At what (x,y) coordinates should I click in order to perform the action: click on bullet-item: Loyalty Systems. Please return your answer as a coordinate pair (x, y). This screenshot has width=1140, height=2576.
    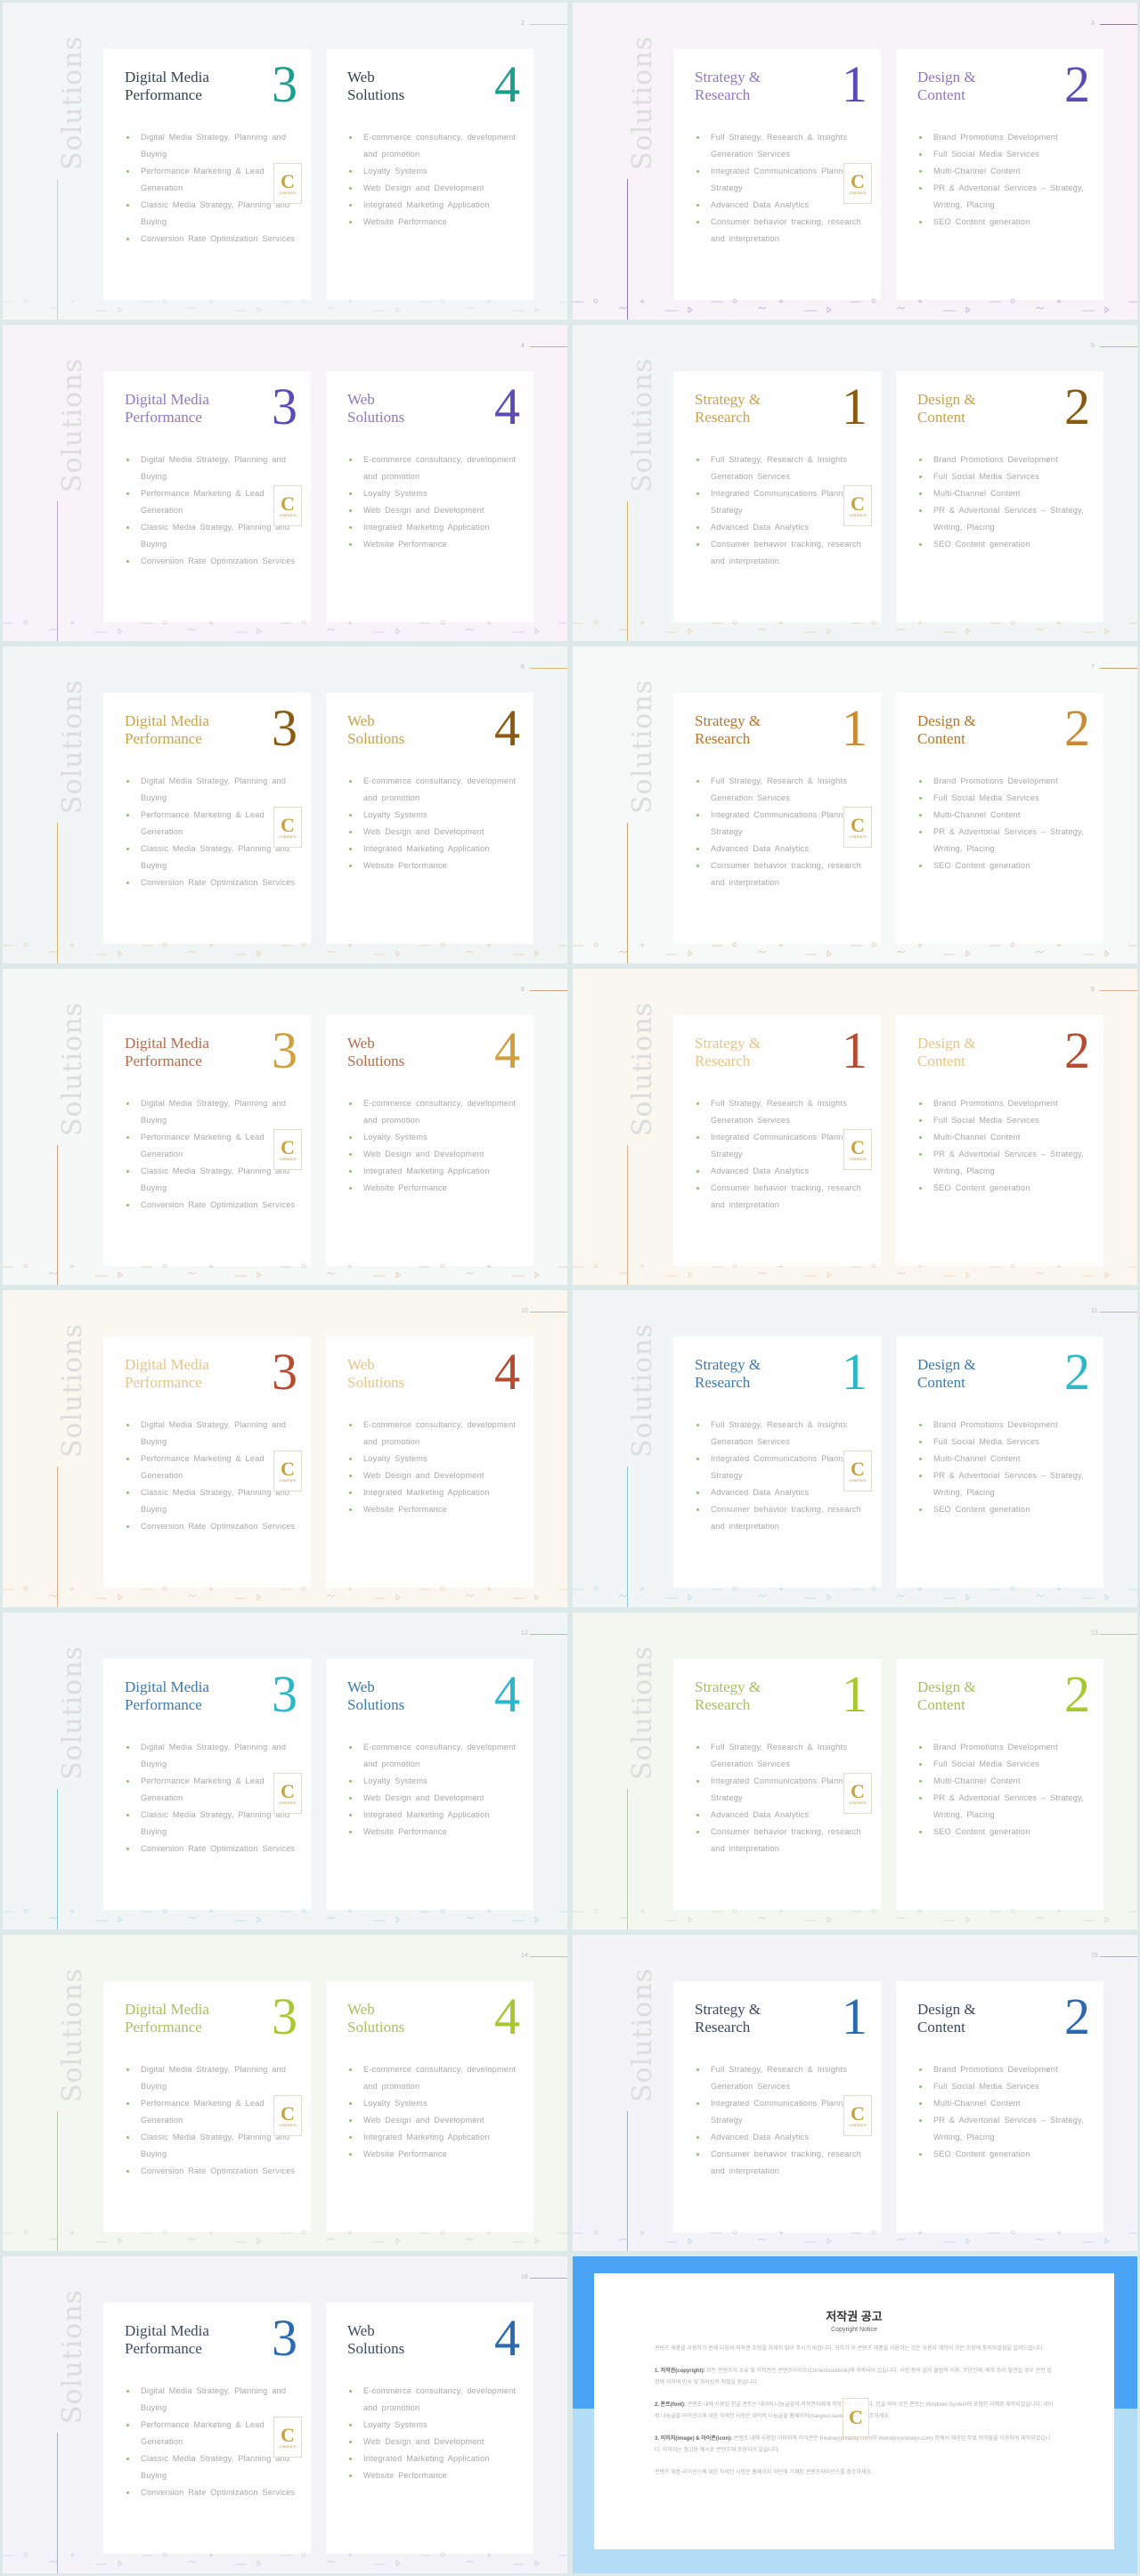
    Looking at the image, I should click on (438, 2425).